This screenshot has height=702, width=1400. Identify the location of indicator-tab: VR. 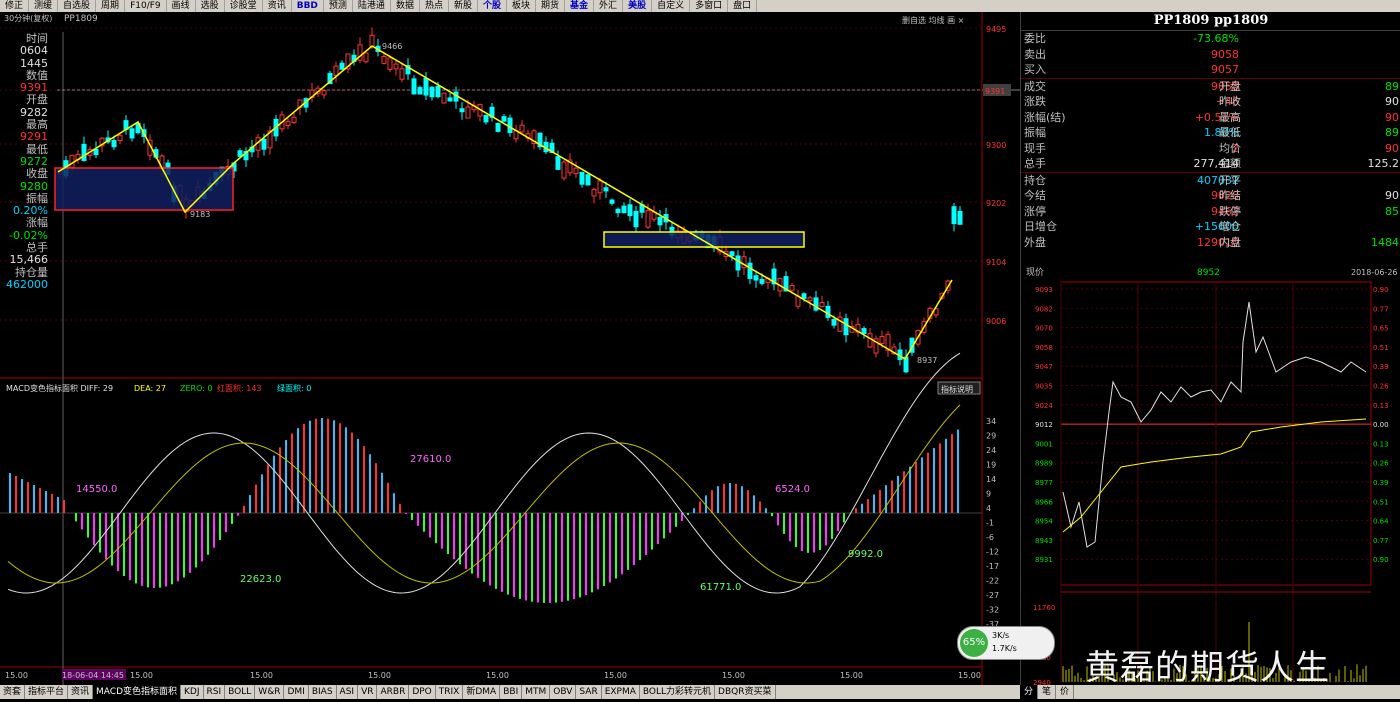
(368, 692).